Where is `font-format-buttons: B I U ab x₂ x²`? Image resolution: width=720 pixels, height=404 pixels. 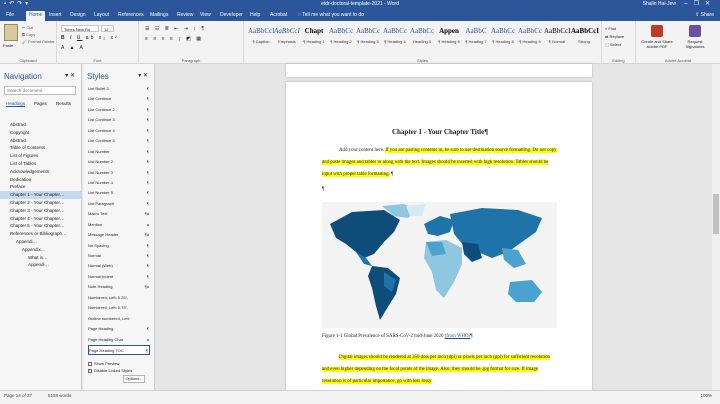
font-format-buttons: B I U ab x₂ x² is located at coordinates (90, 38).